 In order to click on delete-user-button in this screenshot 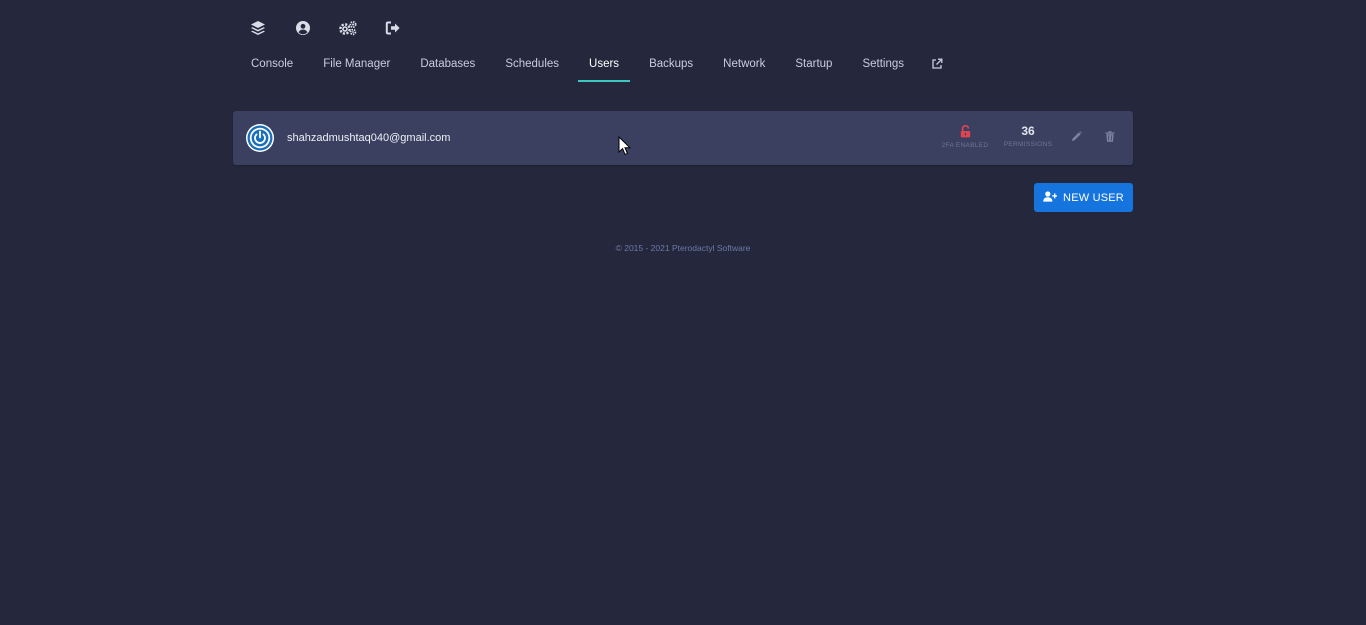, I will do `click(1110, 138)`.